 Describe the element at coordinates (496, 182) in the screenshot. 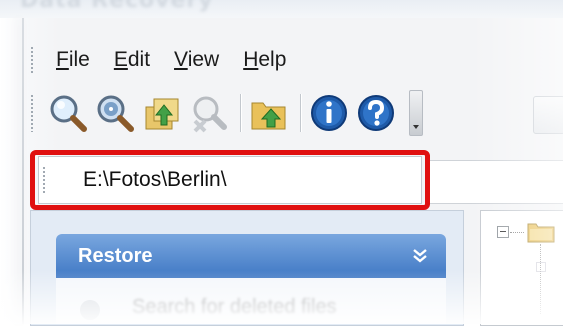

I see `address-bar-extension` at that location.